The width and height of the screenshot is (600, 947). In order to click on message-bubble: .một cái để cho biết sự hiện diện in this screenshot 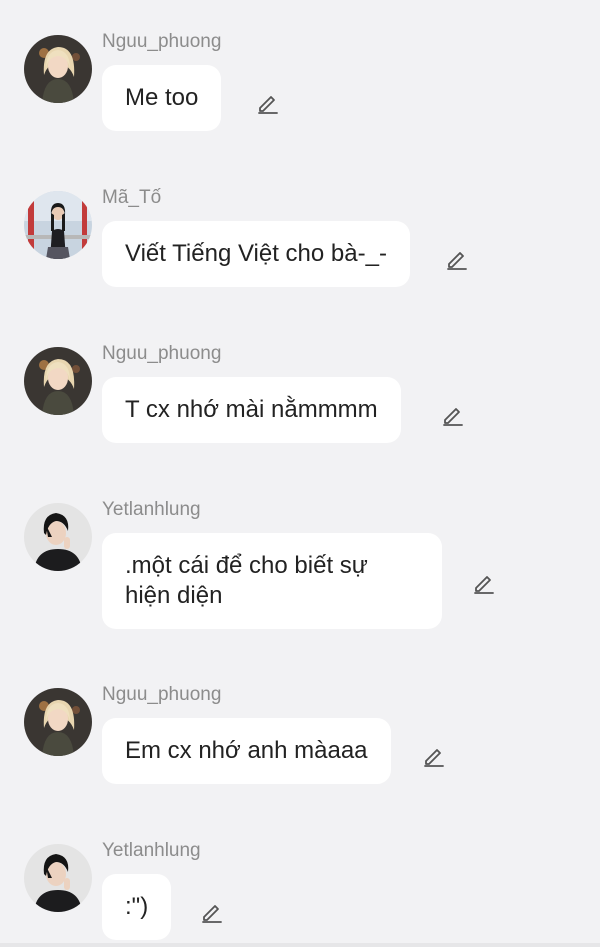, I will do `click(272, 581)`.